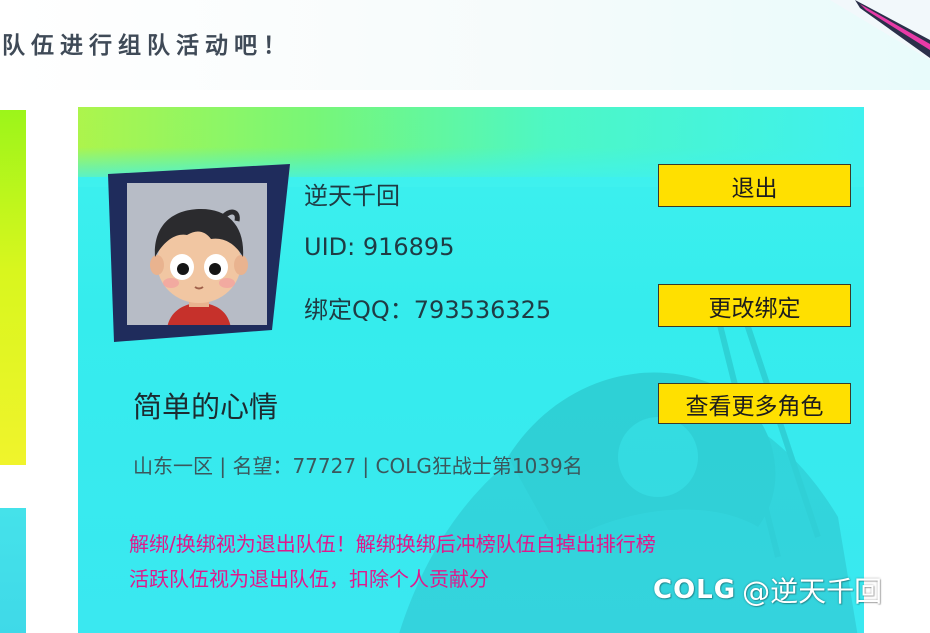  Describe the element at coordinates (13, 287) in the screenshot. I see `left-decoration-top` at that location.